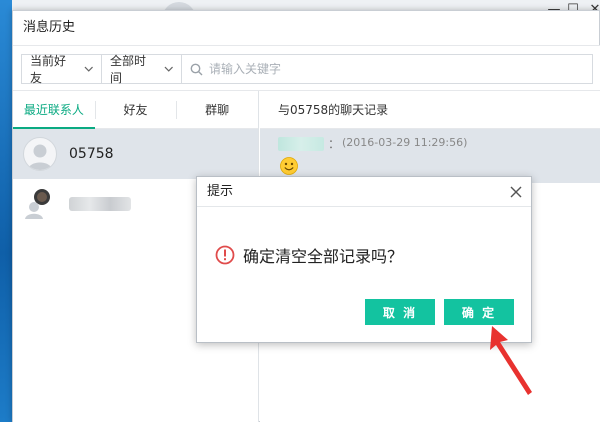  I want to click on contact-tabs: 最近联系人 好友 群聊, so click(135, 110).